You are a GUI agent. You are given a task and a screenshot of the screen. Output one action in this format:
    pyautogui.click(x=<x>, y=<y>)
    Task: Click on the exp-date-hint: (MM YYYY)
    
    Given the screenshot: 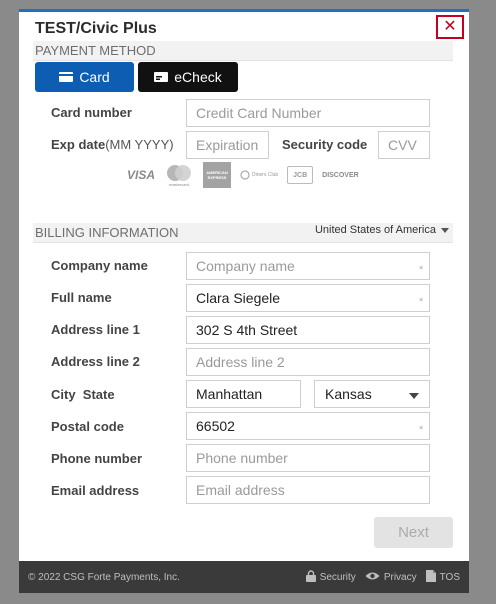 What is the action you would take?
    pyautogui.click(x=139, y=144)
    